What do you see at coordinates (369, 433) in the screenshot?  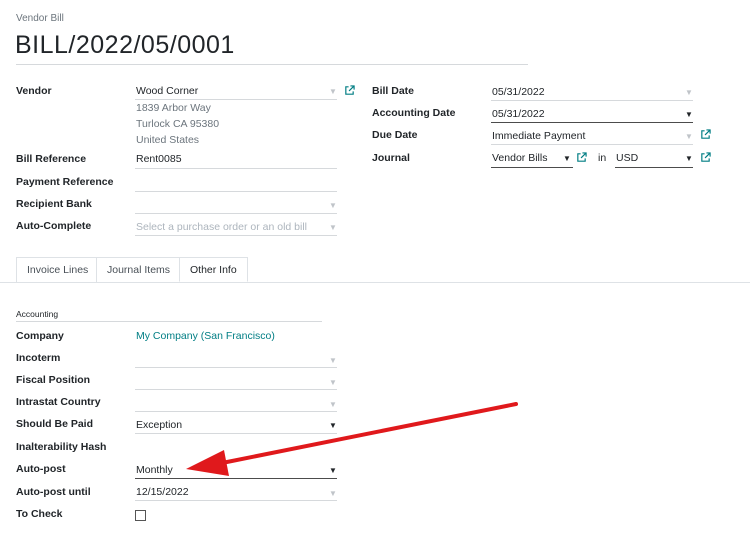 I see `annotation-arrow-shaft` at bounding box center [369, 433].